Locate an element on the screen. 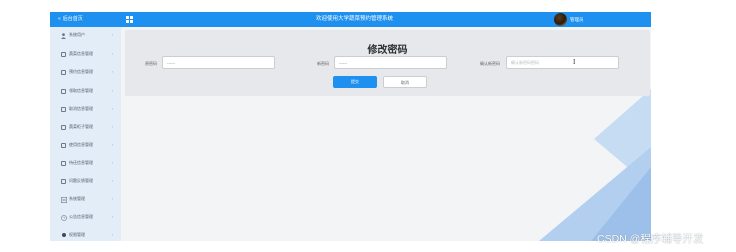 This screenshot has width=736, height=252. sidebar: «后台首页 系统用户 › 蔬菜信息管理 › 预约信息管理 › 领取信息管理 › is located at coordinates (85, 126).